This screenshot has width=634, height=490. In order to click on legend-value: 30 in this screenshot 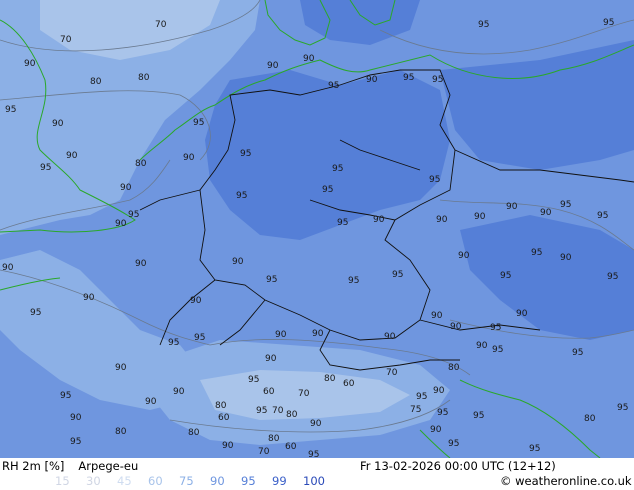, I will do `click(93, 481)`.